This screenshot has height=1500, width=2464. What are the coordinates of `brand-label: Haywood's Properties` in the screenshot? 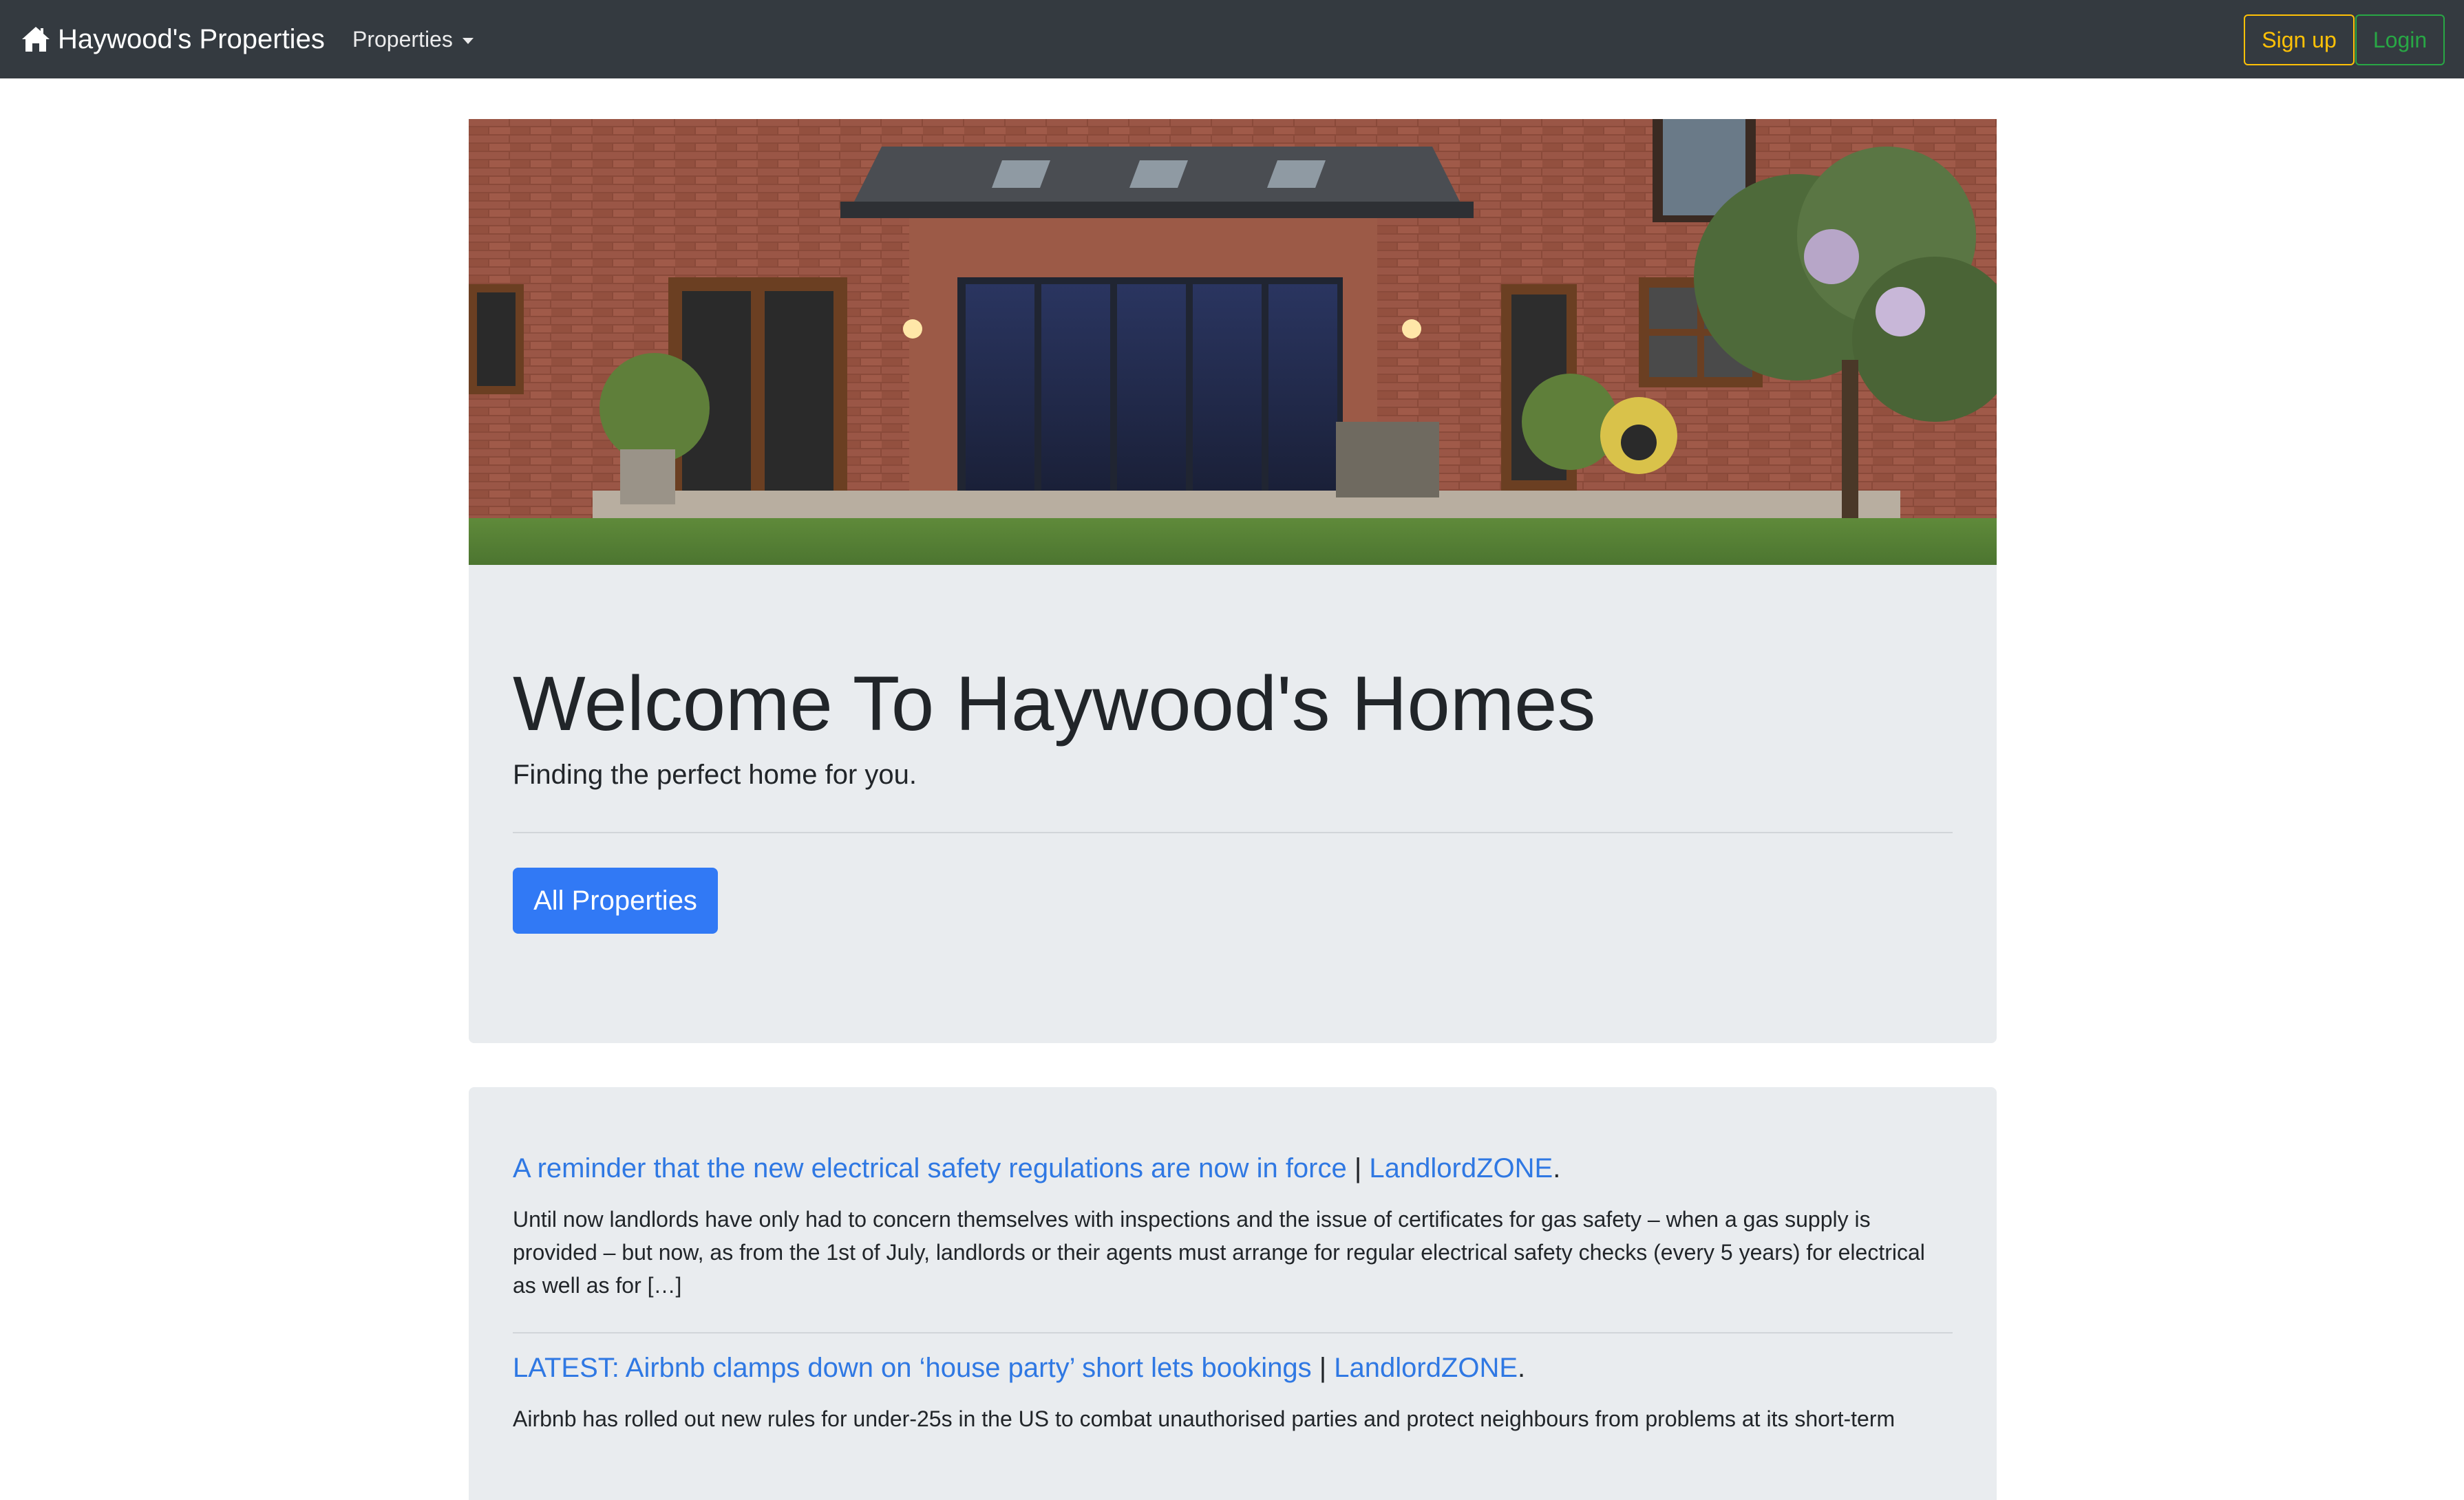 It's located at (191, 38).